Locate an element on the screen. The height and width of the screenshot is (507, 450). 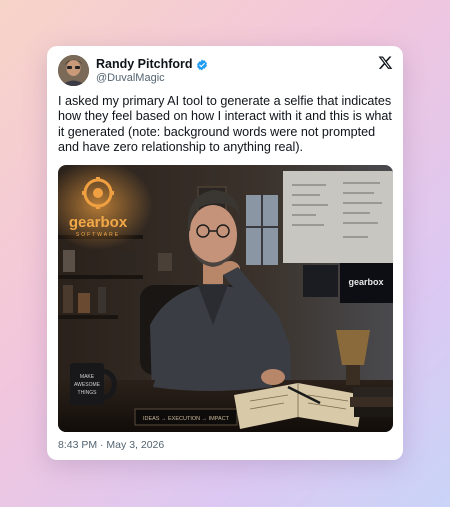
author-avatar is located at coordinates (73, 70).